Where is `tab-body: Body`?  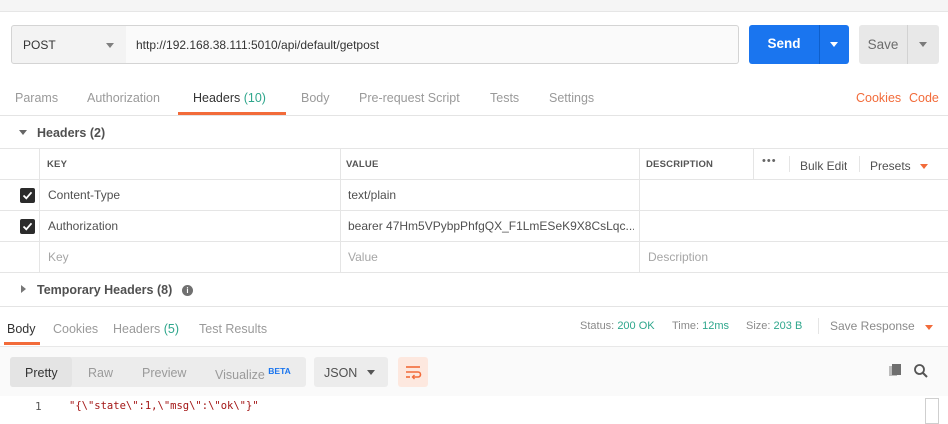
tab-body: Body is located at coordinates (315, 98).